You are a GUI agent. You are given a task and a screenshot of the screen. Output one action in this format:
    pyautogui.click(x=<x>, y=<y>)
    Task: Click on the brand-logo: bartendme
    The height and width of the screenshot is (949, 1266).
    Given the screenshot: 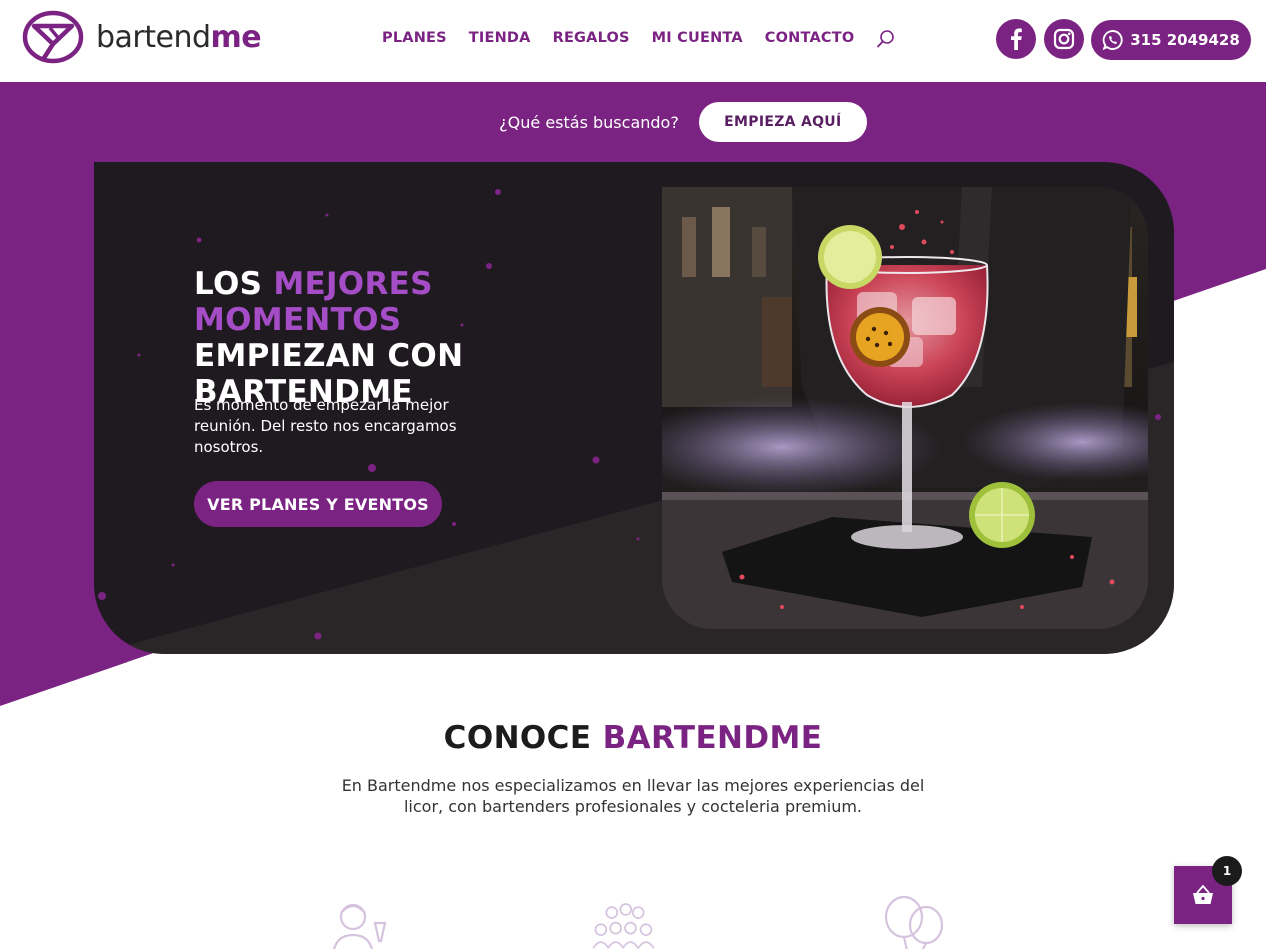 What is the action you would take?
    pyautogui.click(x=142, y=37)
    